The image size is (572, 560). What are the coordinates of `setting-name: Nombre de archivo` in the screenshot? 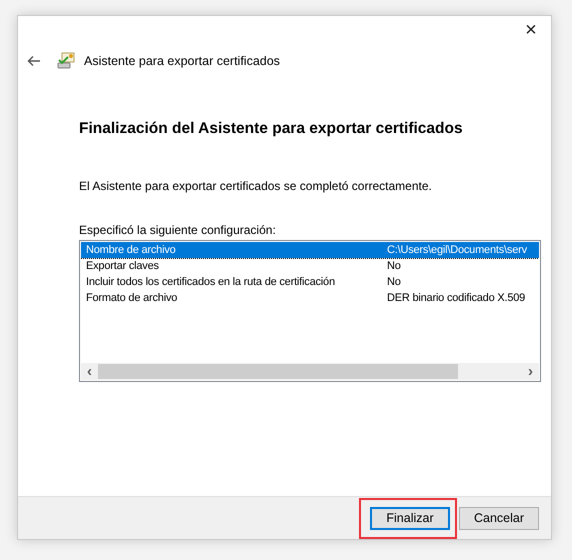 It's located at (131, 250).